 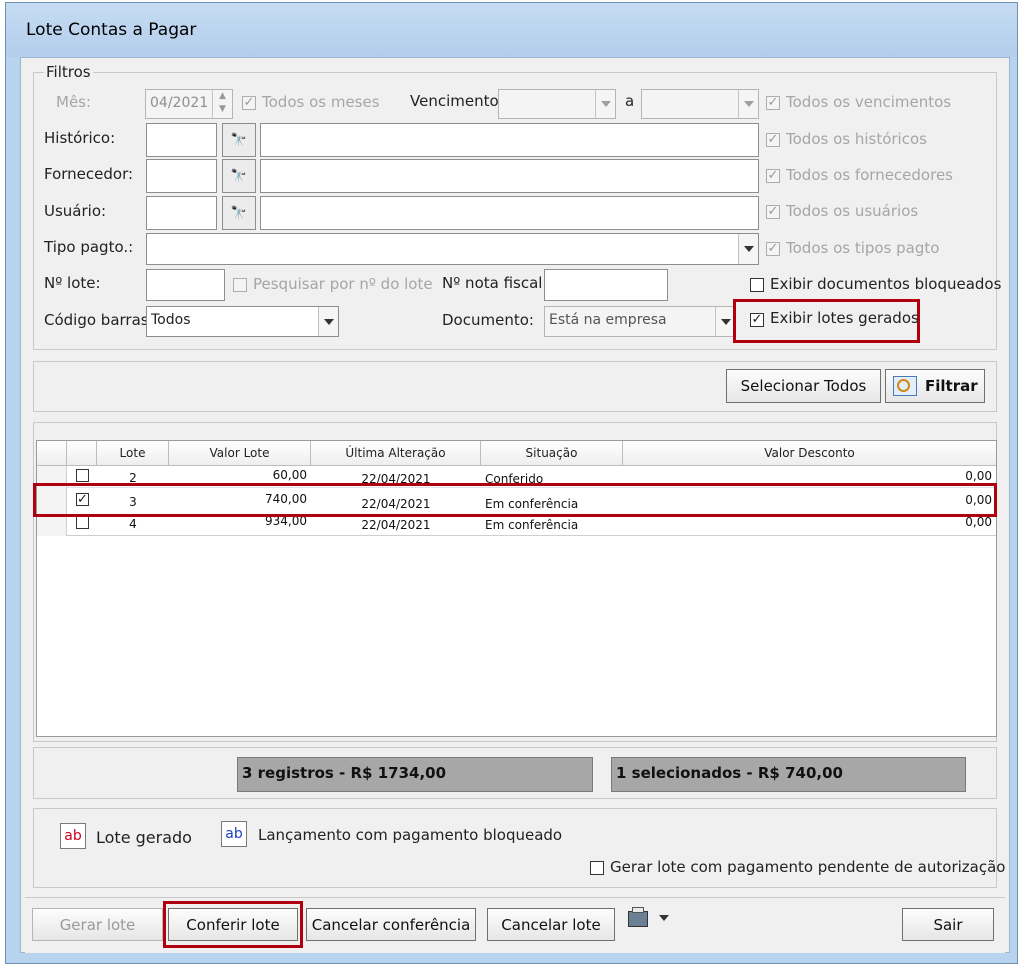 I want to click on todos-tipos-checkbox: ✓, so click(x=773, y=249).